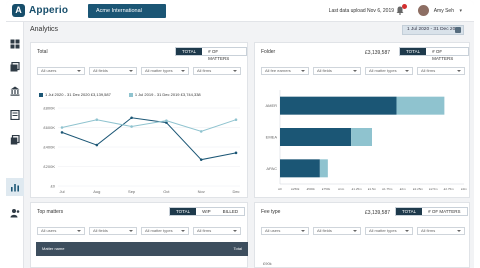 This screenshot has width=480, height=268. What do you see at coordinates (372, 189) in the screenshot?
I see `x-tick-label: £1.5m` at bounding box center [372, 189].